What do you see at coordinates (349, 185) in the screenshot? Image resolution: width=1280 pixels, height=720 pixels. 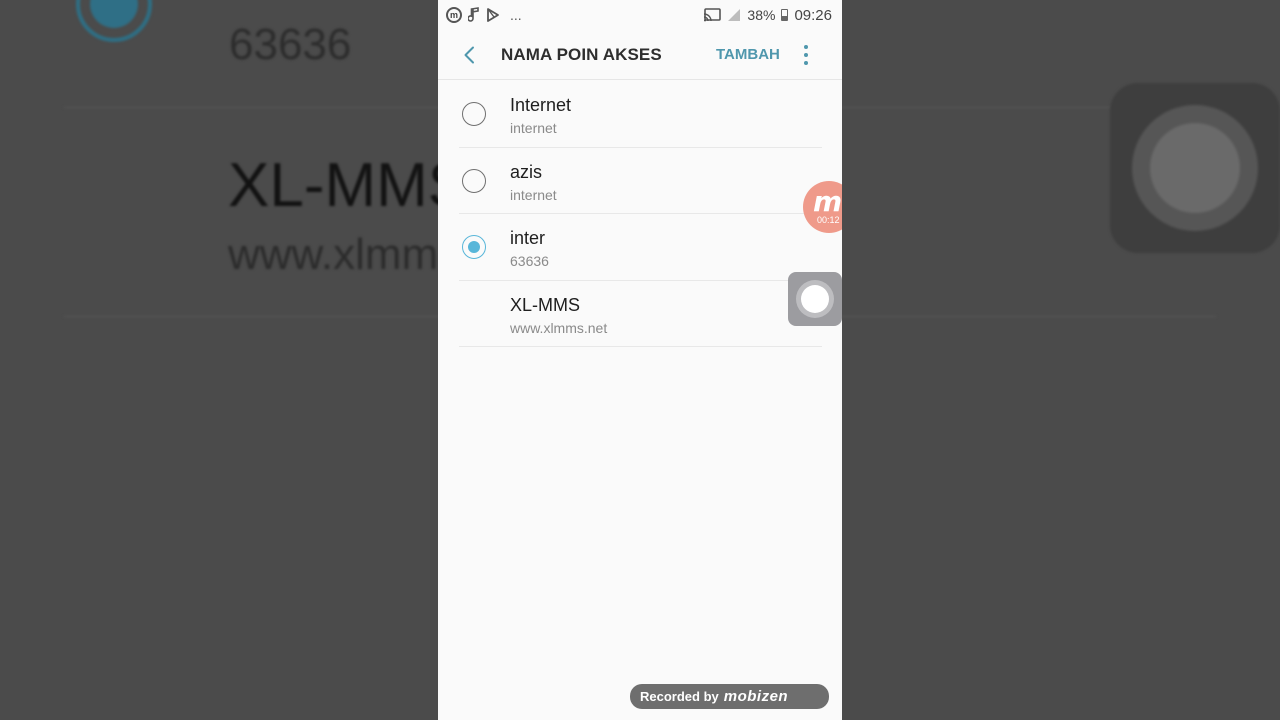 I see `bg-mid-title: XL-MMS` at bounding box center [349, 185].